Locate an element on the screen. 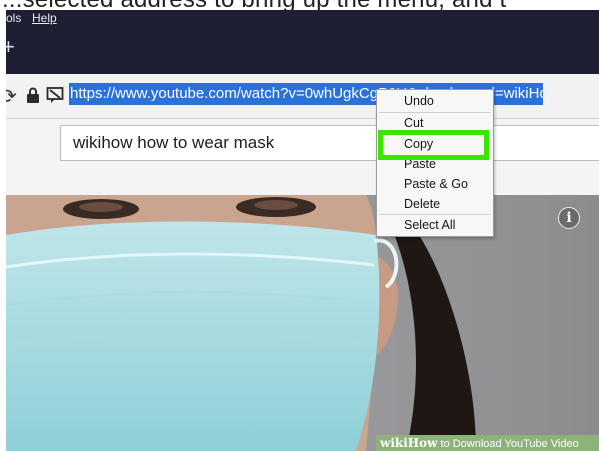 The image size is (599, 451). tab-strip: + is located at coordinates (302, 50).